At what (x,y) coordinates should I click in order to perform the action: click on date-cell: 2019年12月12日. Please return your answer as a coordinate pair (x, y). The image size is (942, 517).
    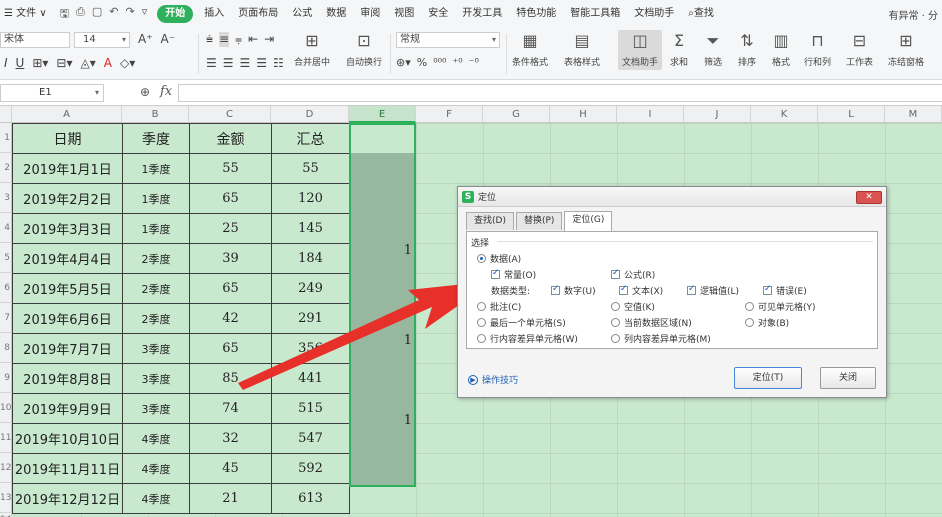
    Looking at the image, I should click on (67, 498).